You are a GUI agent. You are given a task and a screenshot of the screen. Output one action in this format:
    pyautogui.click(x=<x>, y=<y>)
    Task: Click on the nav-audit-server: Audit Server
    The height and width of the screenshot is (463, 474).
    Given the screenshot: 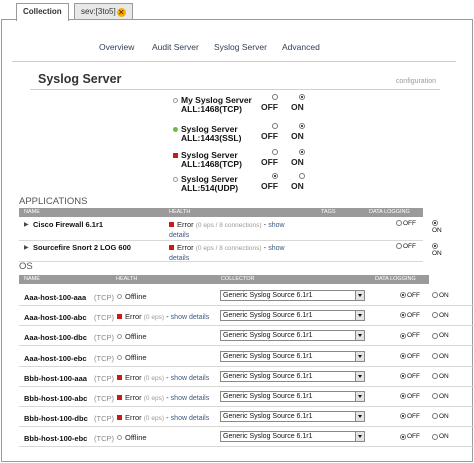 What is the action you would take?
    pyautogui.click(x=175, y=47)
    